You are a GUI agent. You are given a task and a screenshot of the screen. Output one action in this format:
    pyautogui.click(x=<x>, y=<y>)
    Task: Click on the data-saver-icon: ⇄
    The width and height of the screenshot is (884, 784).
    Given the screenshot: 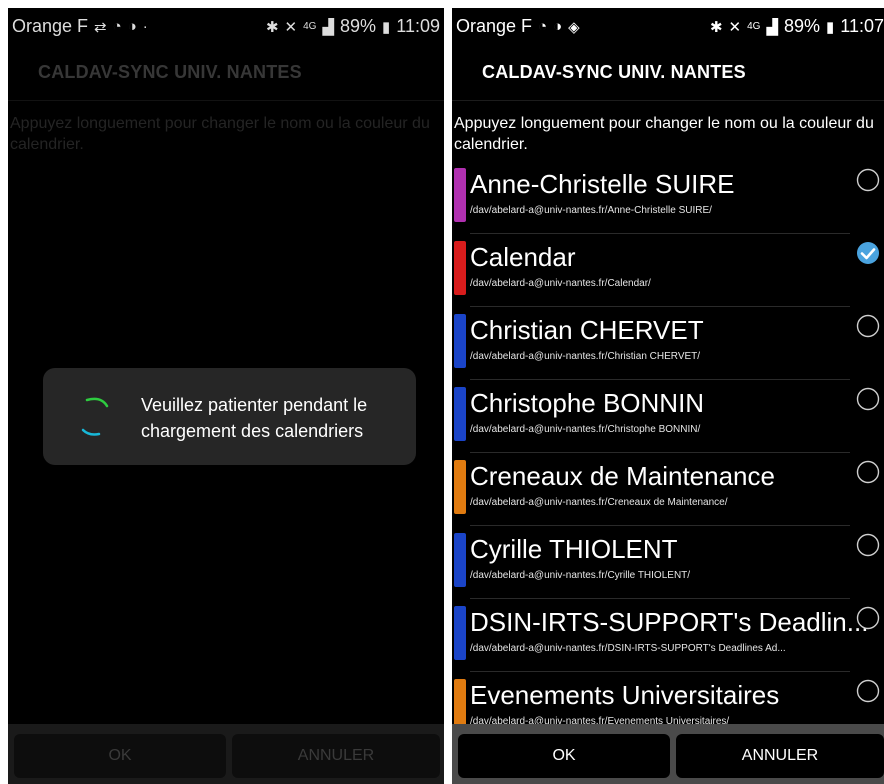 What is the action you would take?
    pyautogui.click(x=100, y=27)
    